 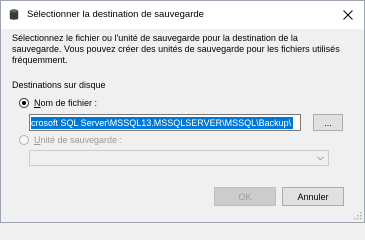 I want to click on backup-device-radio, so click(x=24, y=140).